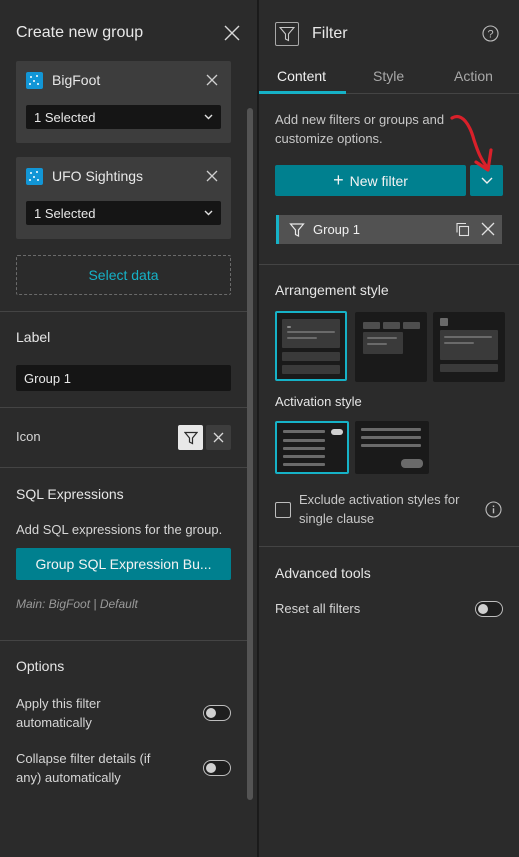 The image size is (519, 857). Describe the element at coordinates (77, 604) in the screenshot. I see `sql-main-source: Main: BigFoot | Default` at that location.